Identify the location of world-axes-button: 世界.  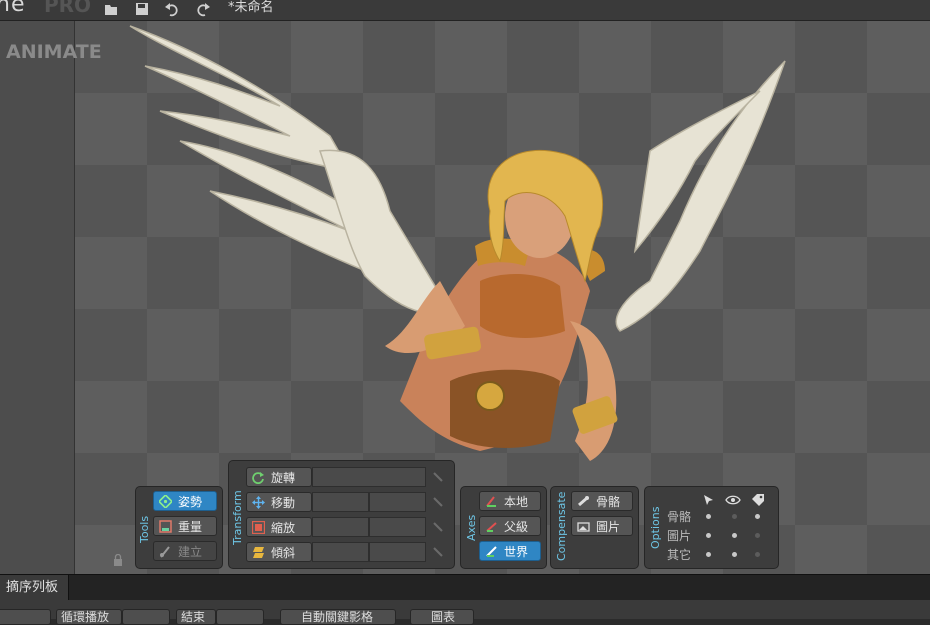
(510, 551).